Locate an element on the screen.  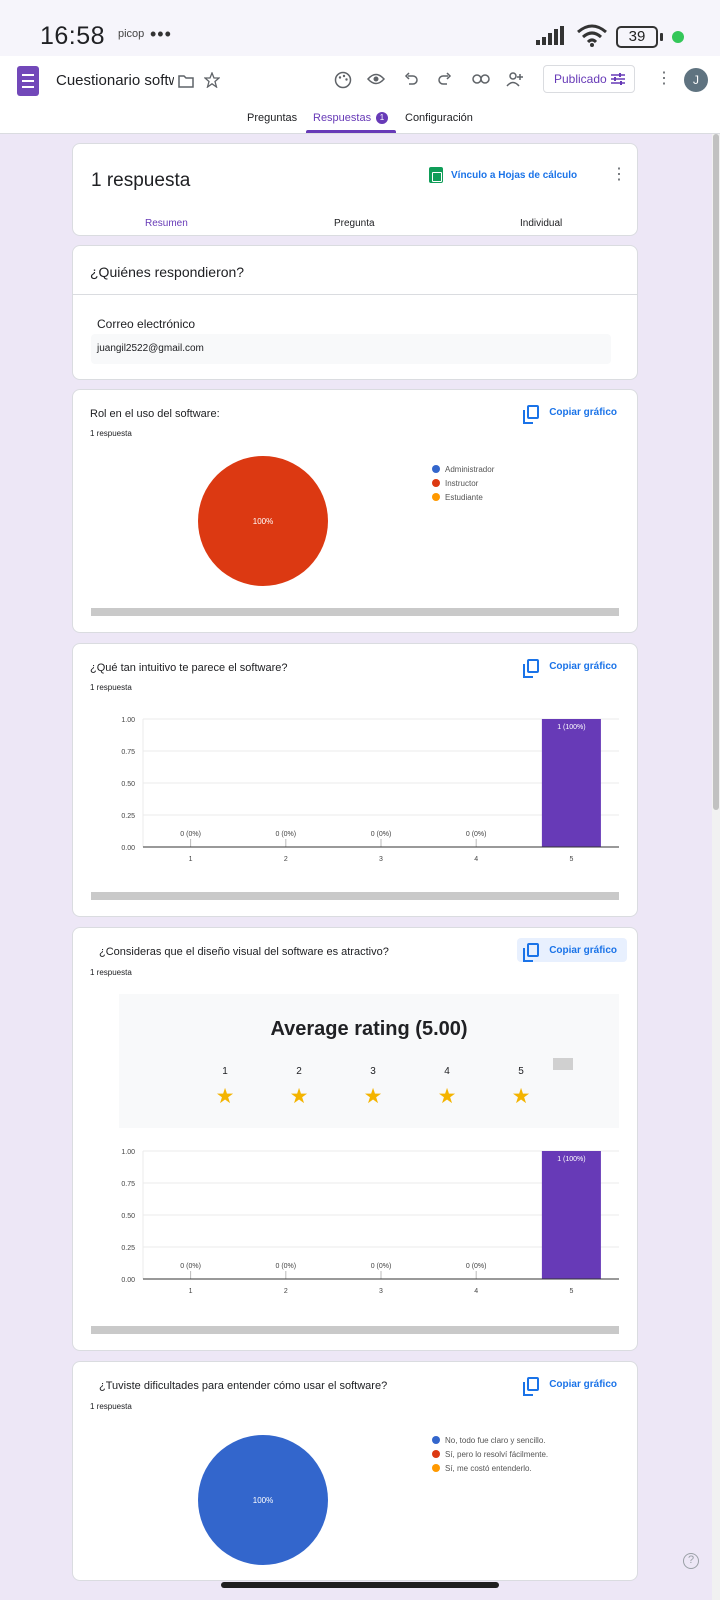
y-tick-label: 0.75 is located at coordinates (128, 1184).